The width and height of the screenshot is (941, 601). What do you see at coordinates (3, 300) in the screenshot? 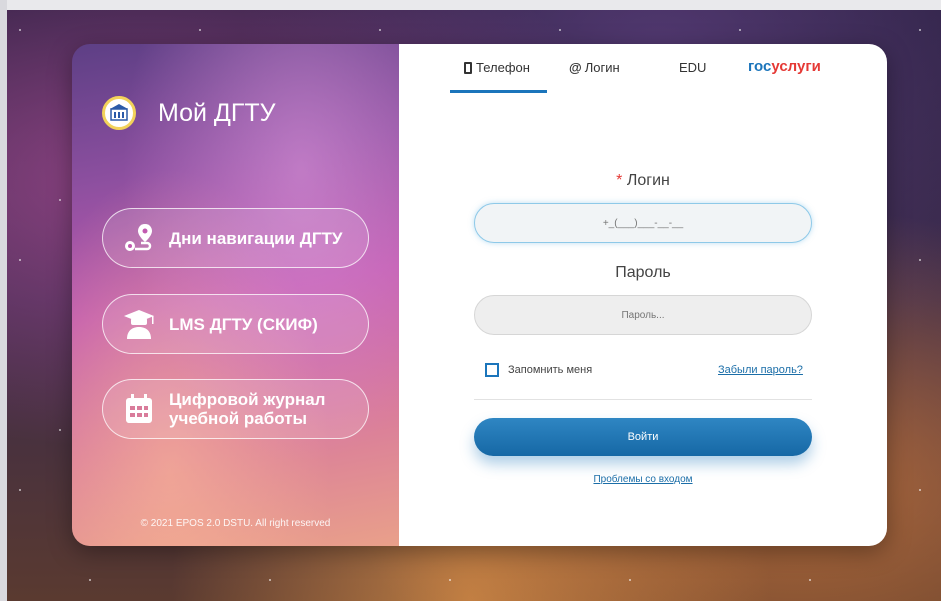
I see `window-left-strip` at bounding box center [3, 300].